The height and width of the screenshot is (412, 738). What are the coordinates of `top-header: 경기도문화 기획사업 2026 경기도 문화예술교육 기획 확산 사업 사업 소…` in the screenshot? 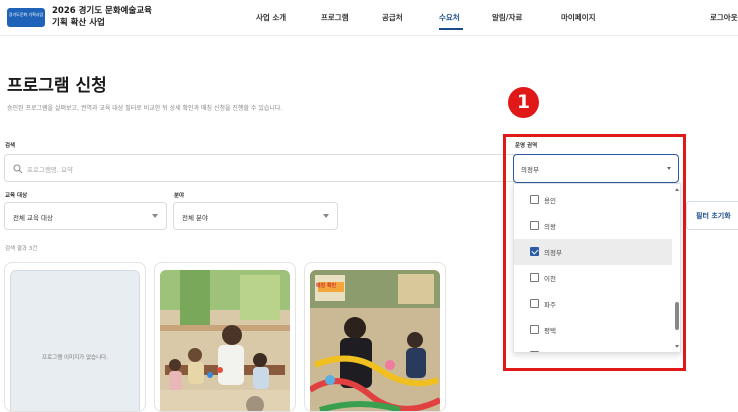 It's located at (369, 18).